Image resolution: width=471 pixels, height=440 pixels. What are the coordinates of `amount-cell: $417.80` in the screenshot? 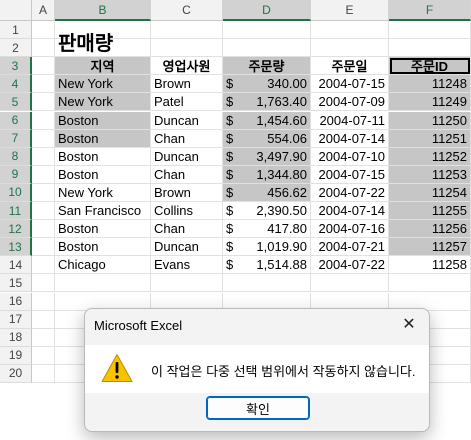 It's located at (267, 229).